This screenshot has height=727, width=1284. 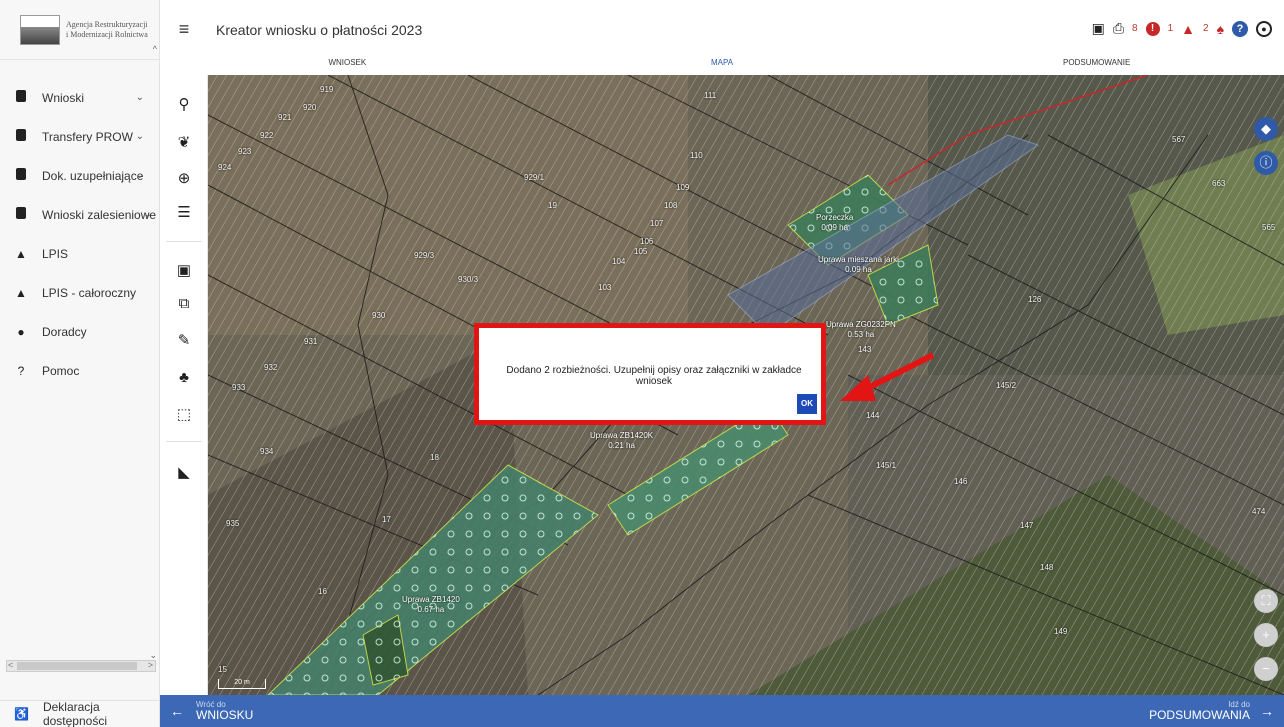 I want to click on sidebar-item-lpis: ▲ LPIS, so click(x=80, y=253).